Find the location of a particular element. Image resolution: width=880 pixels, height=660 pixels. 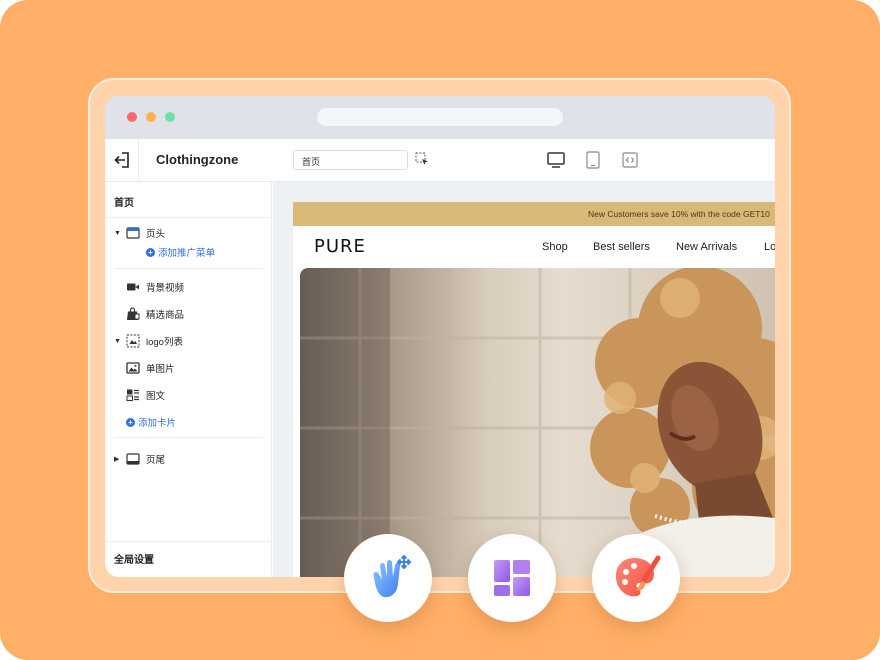

sidebar-item-footer: ▶ 页尾 is located at coordinates (188, 459).